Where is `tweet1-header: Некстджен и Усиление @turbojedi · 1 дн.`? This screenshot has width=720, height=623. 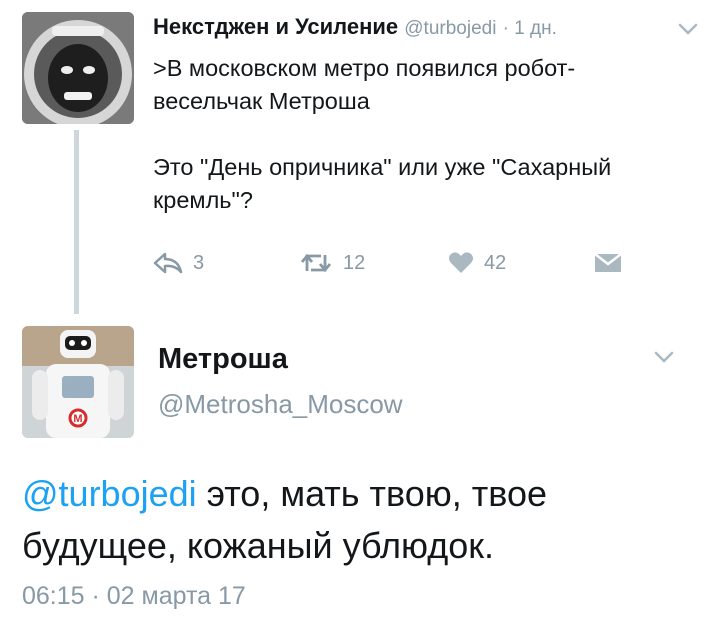 tweet1-header: Некстджен и Усиление @turbojedi · 1 дн. is located at coordinates (355, 27).